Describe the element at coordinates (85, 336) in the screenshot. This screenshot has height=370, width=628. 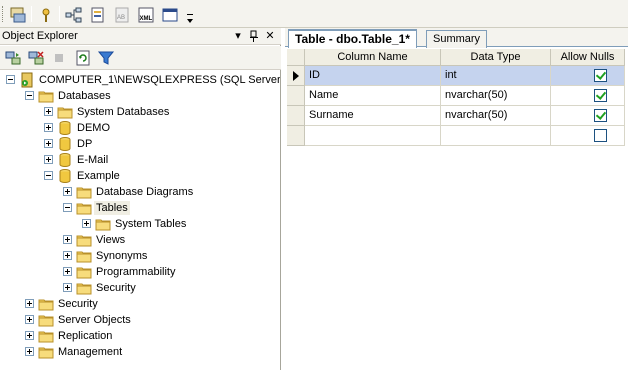
I see `tree-node-label: Replication` at that location.